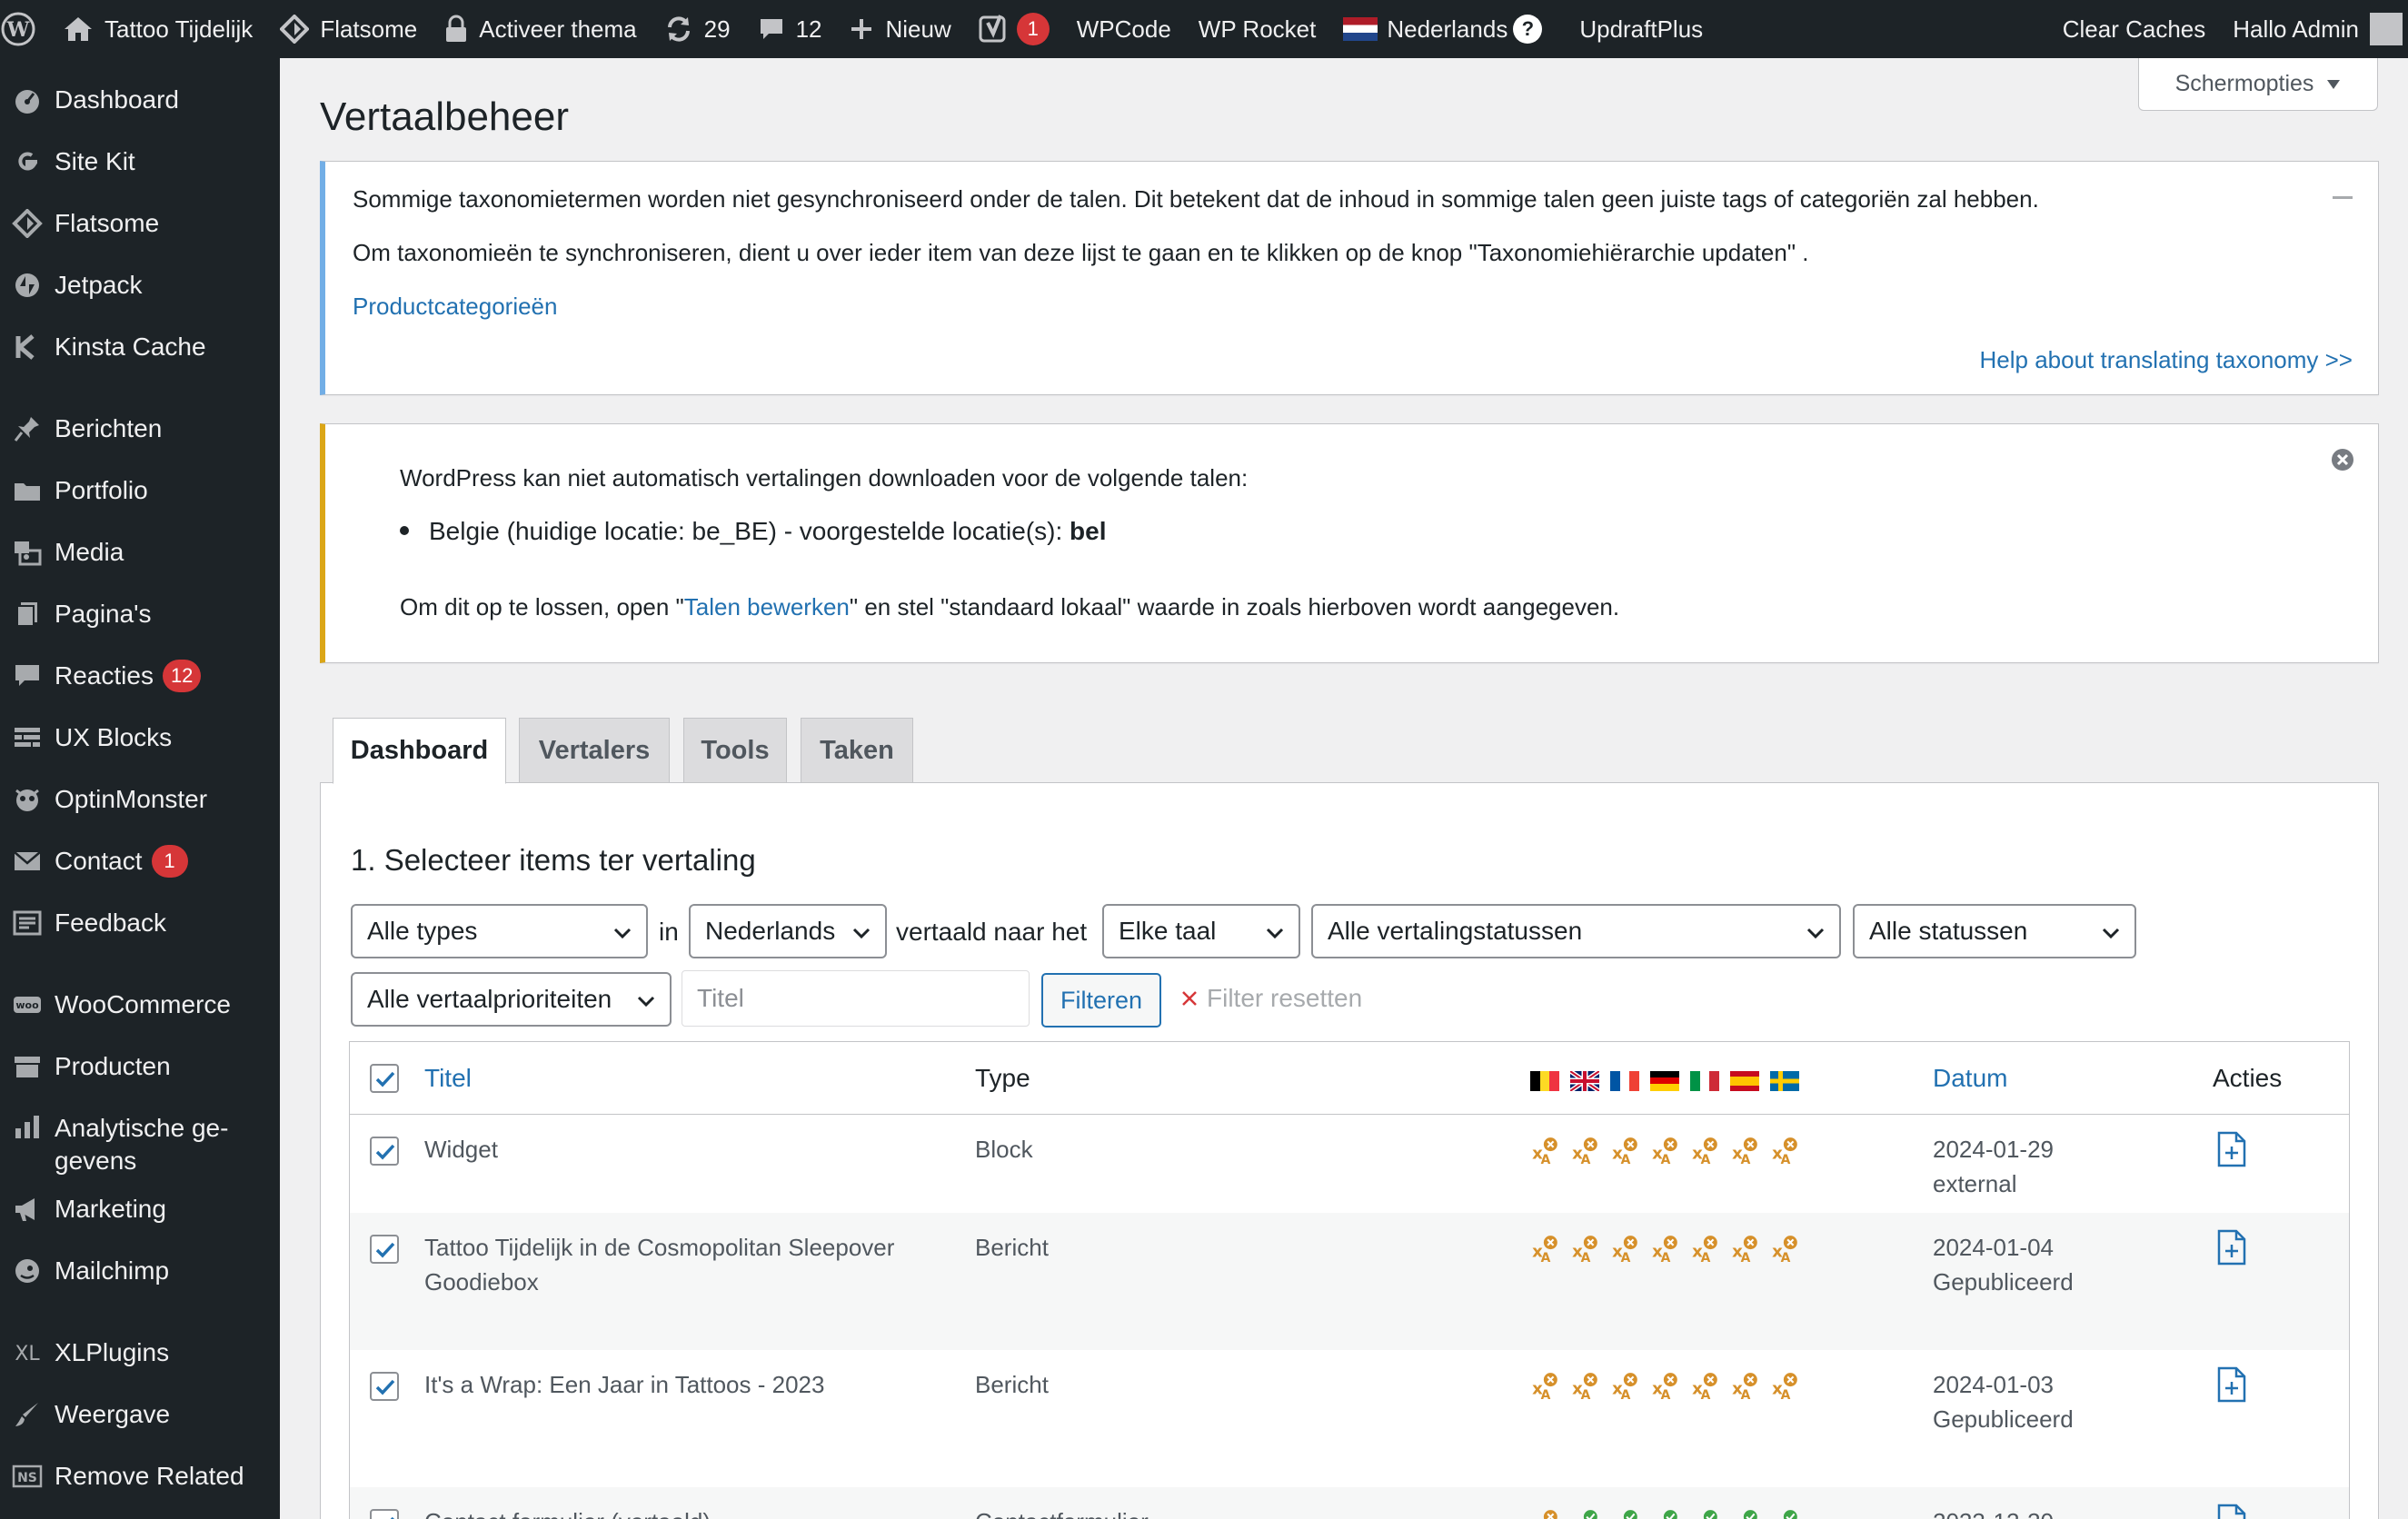 The image size is (2408, 1519). What do you see at coordinates (140, 1066) in the screenshot?
I see `sidebar-item-producten: Producten` at bounding box center [140, 1066].